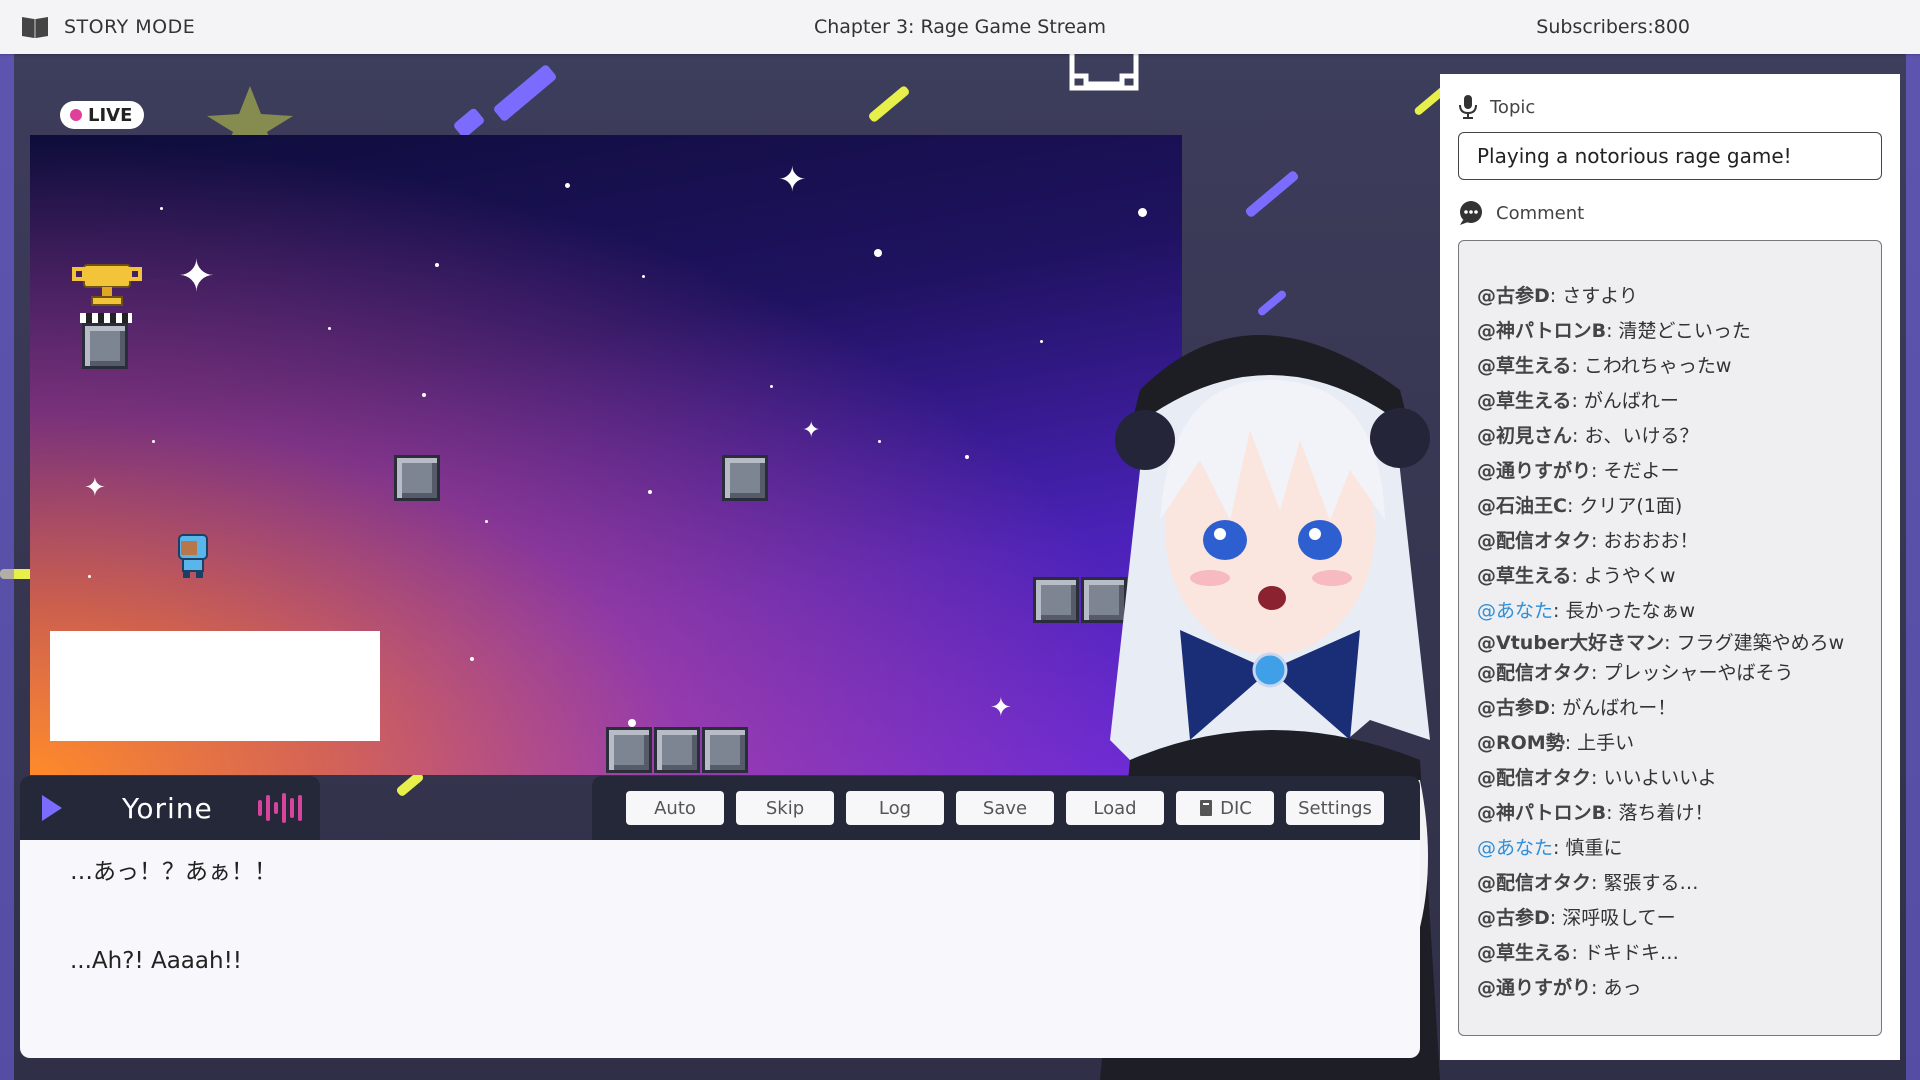 The width and height of the screenshot is (1920, 1080). Describe the element at coordinates (1613, 27) in the screenshot. I see `subscriber-count: Subscribers:800` at that location.